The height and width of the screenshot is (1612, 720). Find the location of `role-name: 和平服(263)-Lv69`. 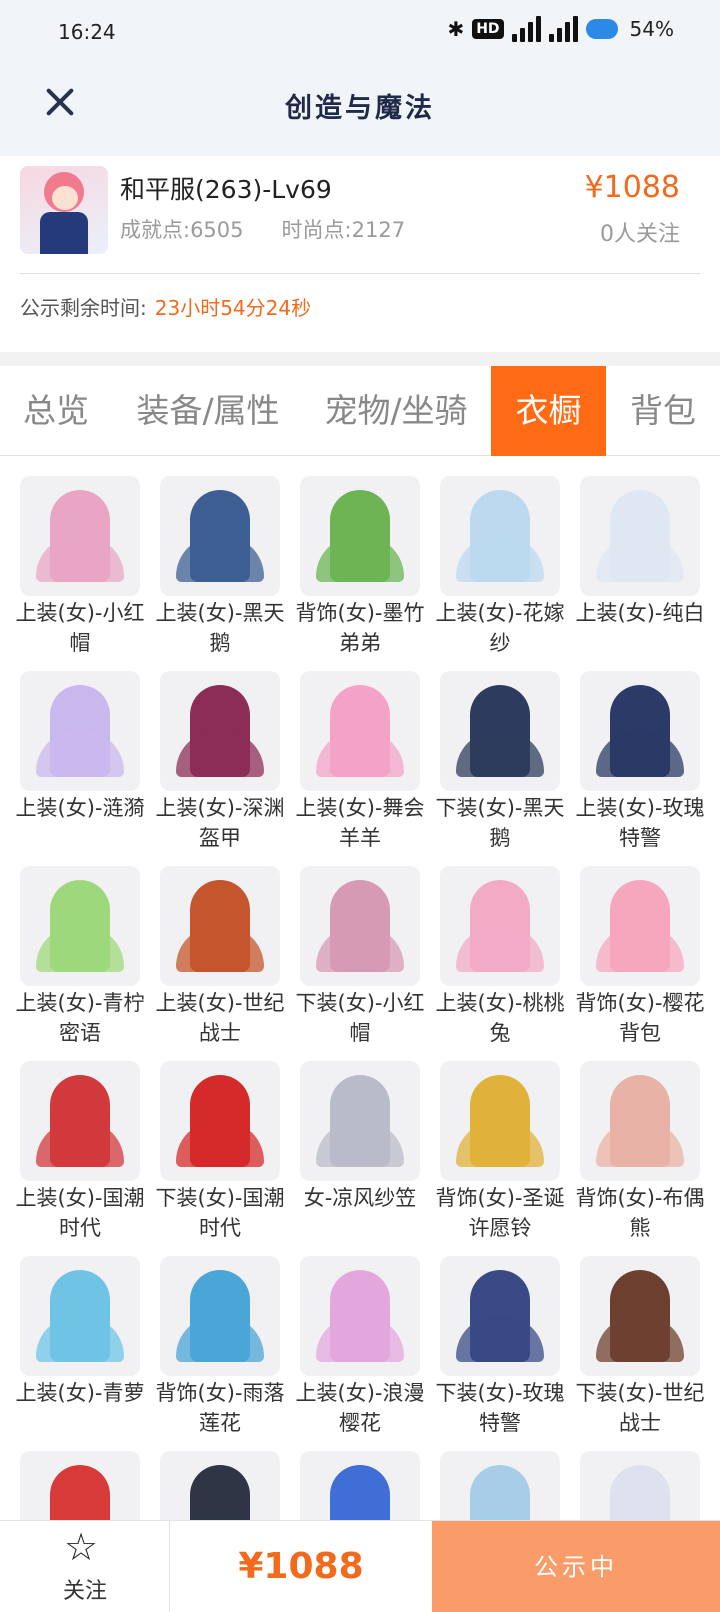

role-name: 和平服(263)-Lv69 is located at coordinates (226, 189).